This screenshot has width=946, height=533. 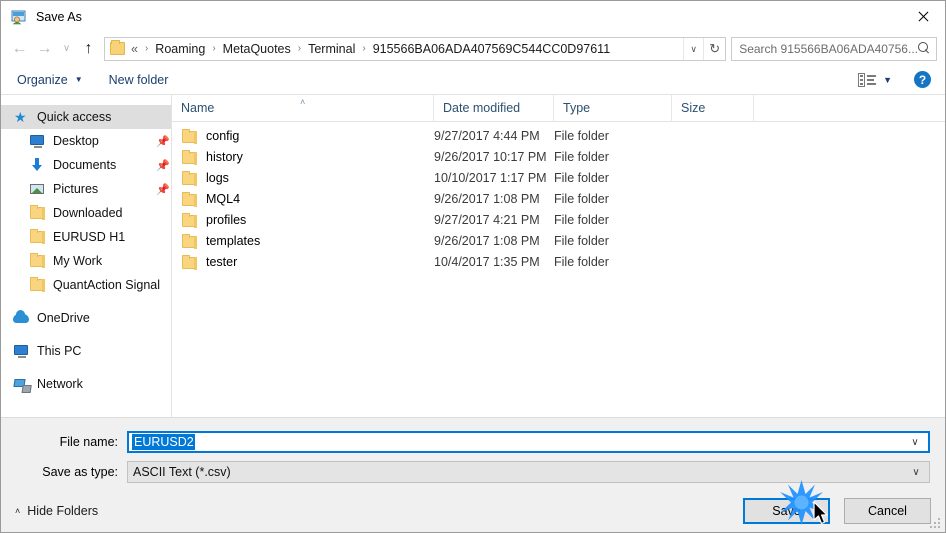 What do you see at coordinates (88, 48) in the screenshot?
I see `up-button: ↑` at bounding box center [88, 48].